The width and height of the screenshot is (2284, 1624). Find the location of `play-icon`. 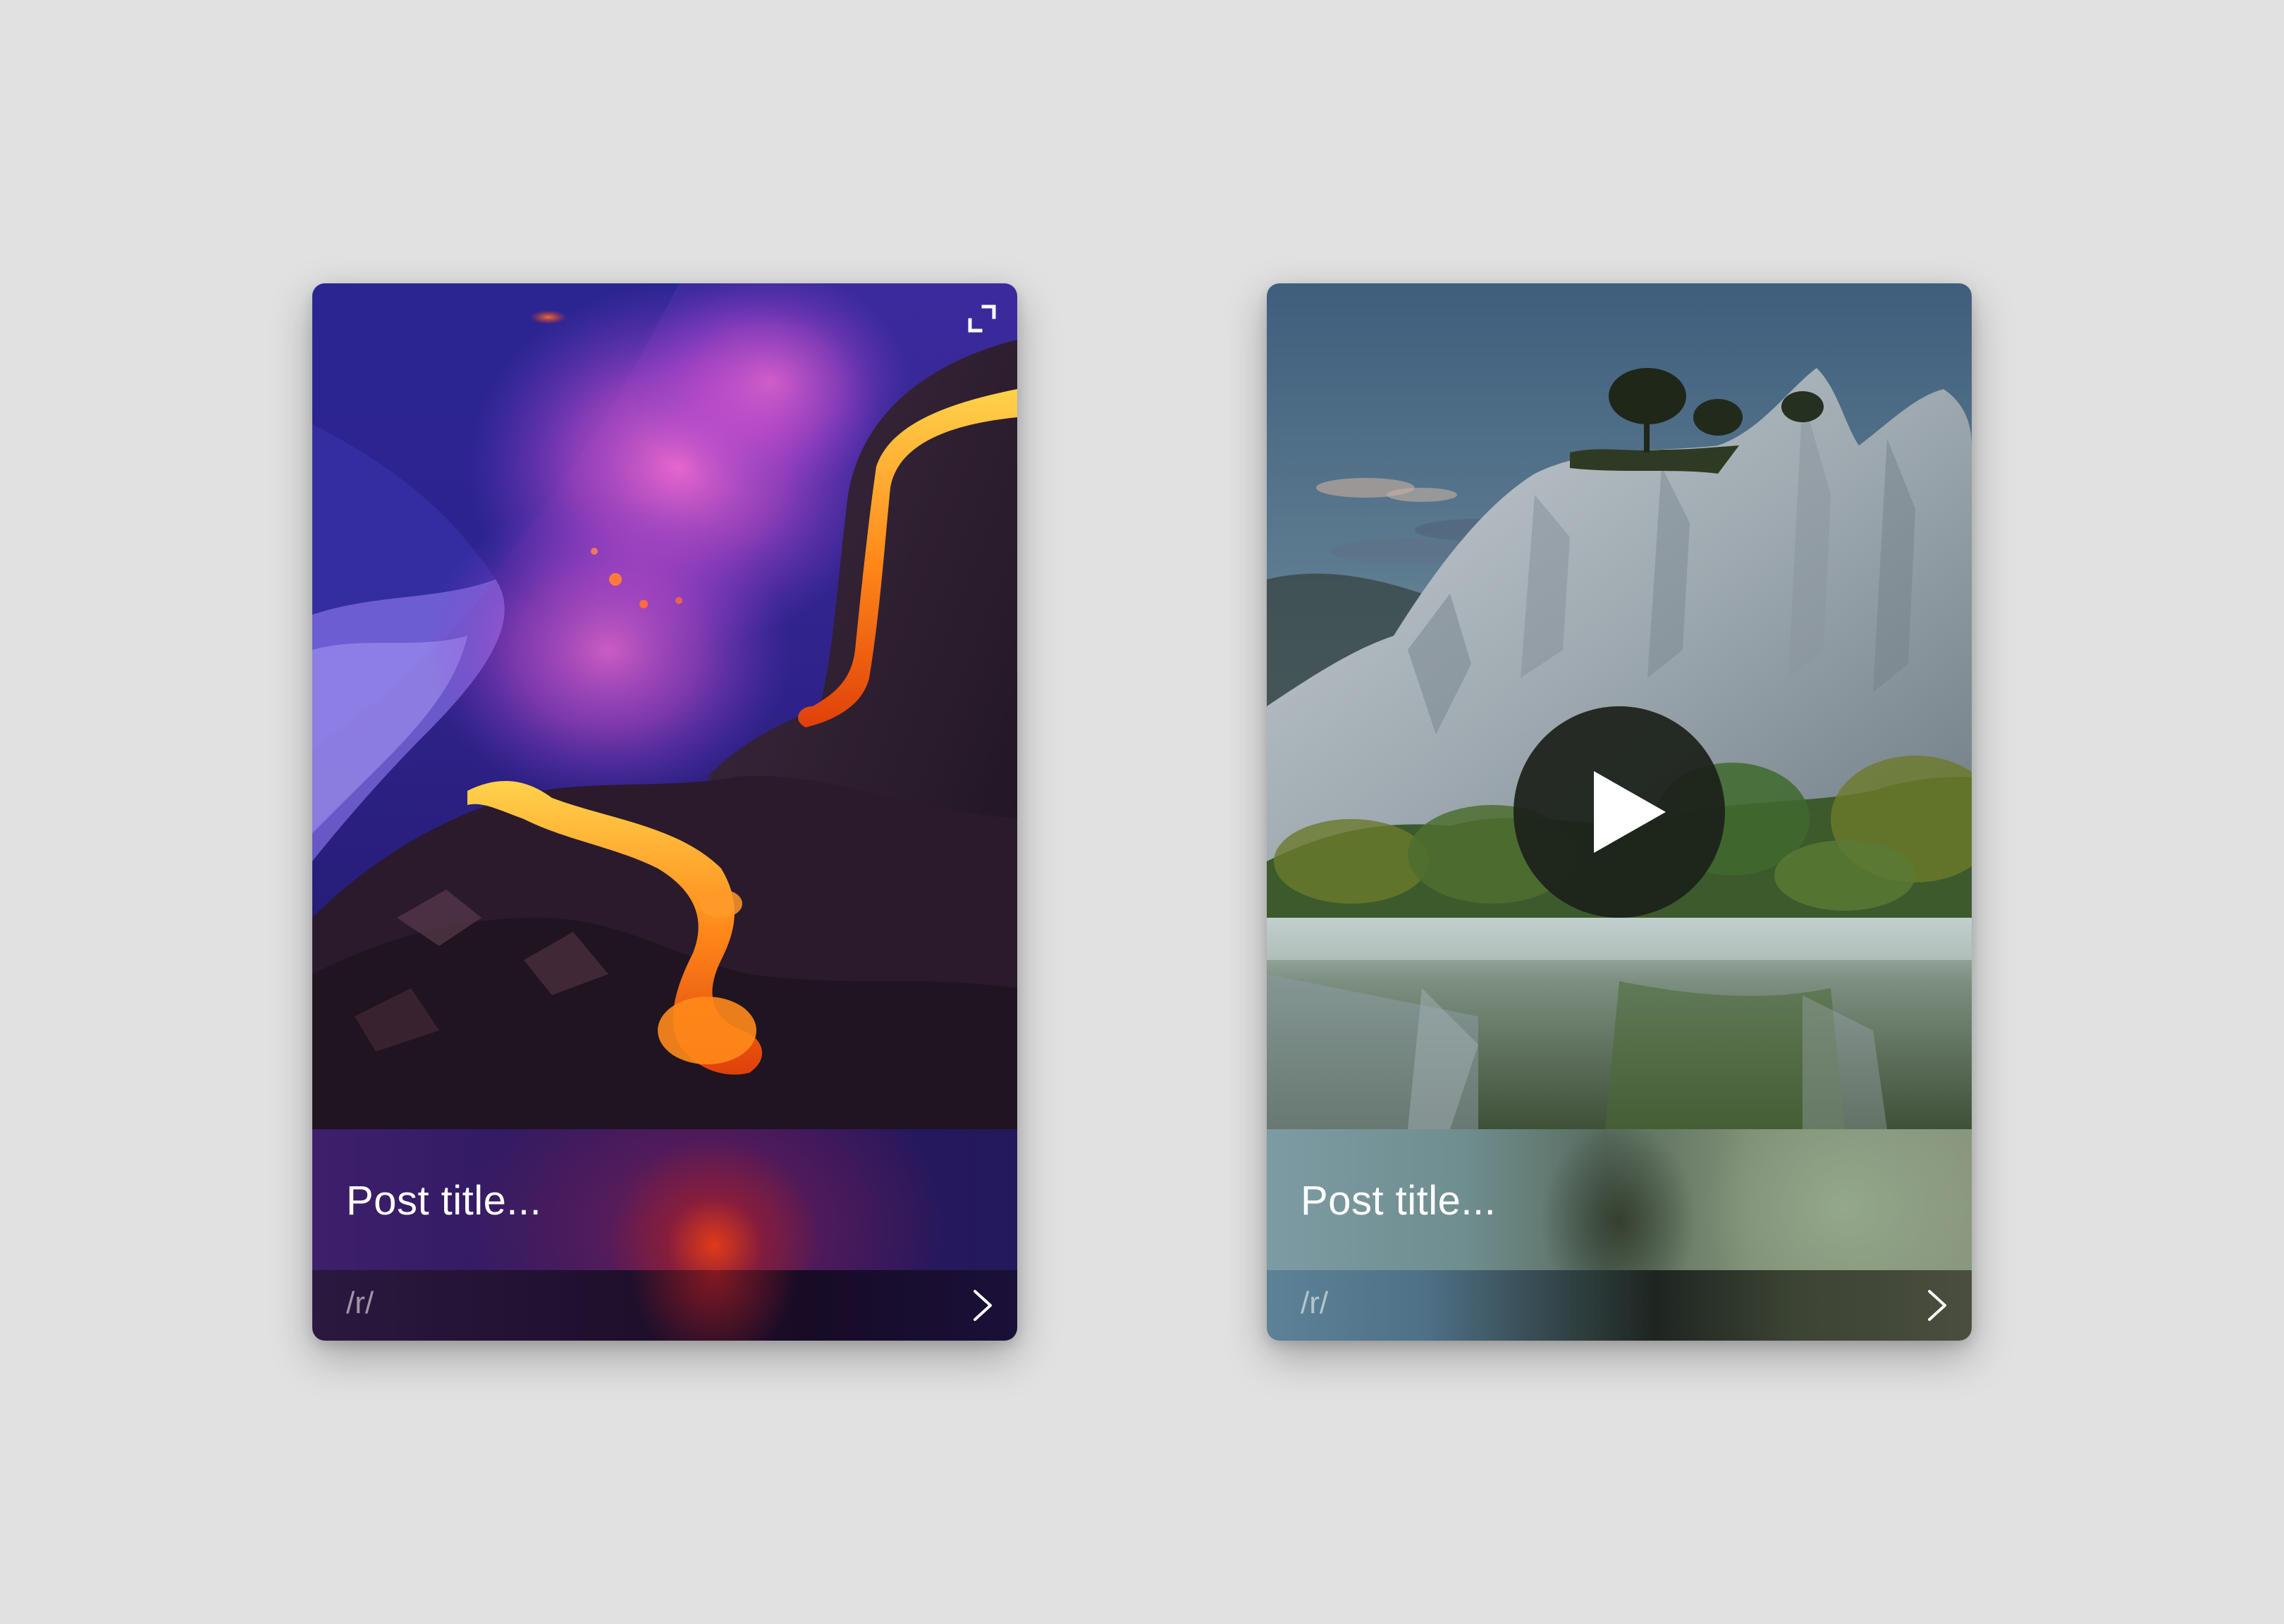

play-icon is located at coordinates (1630, 812).